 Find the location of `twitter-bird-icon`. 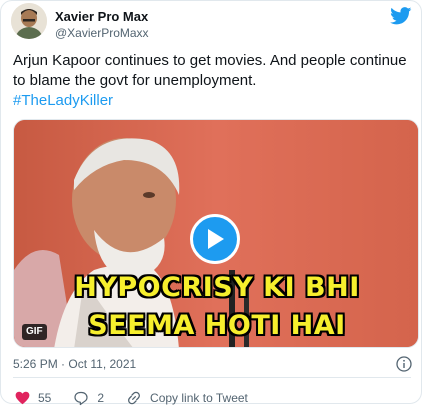

twitter-bird-icon is located at coordinates (401, 16).